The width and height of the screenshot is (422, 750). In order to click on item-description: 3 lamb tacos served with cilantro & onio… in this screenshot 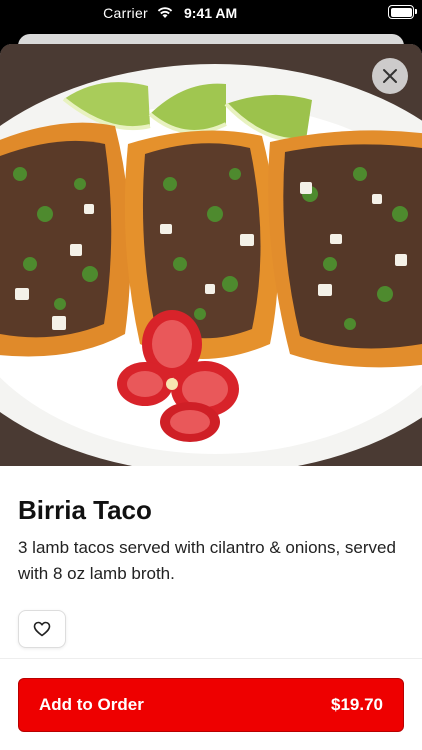, I will do `click(207, 560)`.